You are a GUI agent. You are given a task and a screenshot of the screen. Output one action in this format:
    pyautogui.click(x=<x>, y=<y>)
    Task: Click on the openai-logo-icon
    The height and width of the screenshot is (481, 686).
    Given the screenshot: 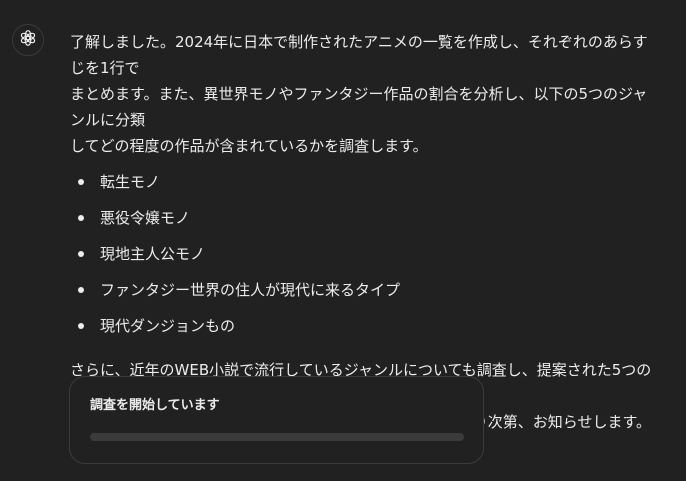 What is the action you would take?
    pyautogui.click(x=28, y=40)
    